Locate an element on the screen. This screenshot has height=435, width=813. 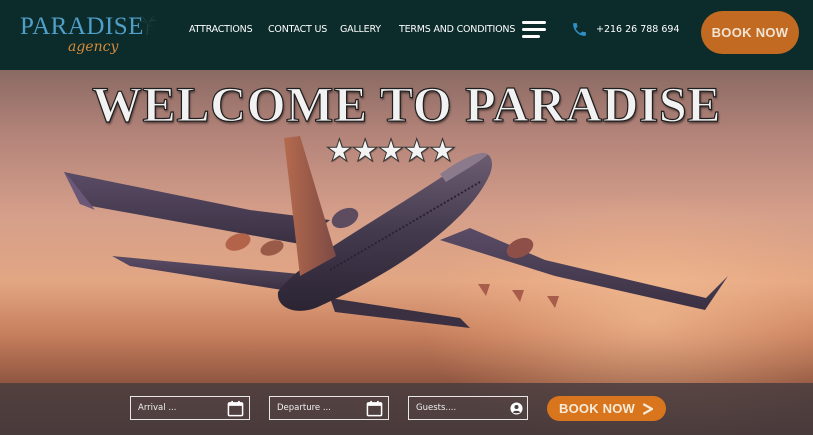
chevron-right-icon is located at coordinates (648, 408).